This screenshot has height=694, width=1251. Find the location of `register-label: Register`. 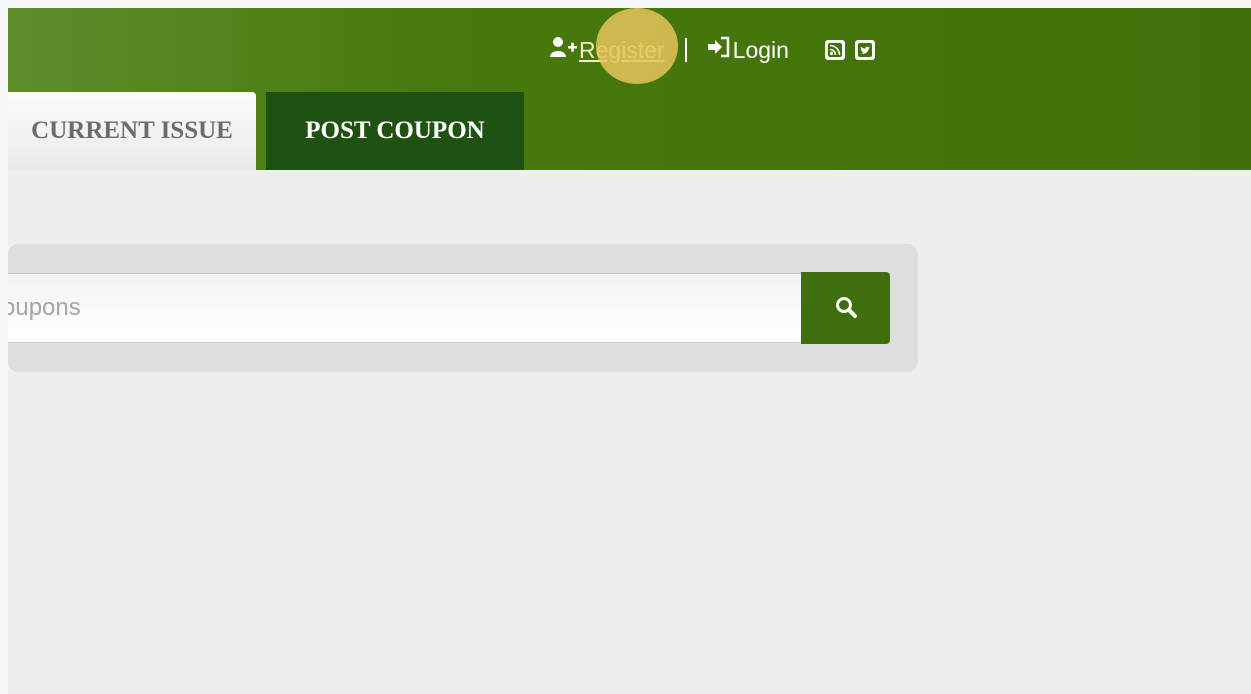

register-label: Register is located at coordinates (622, 49).